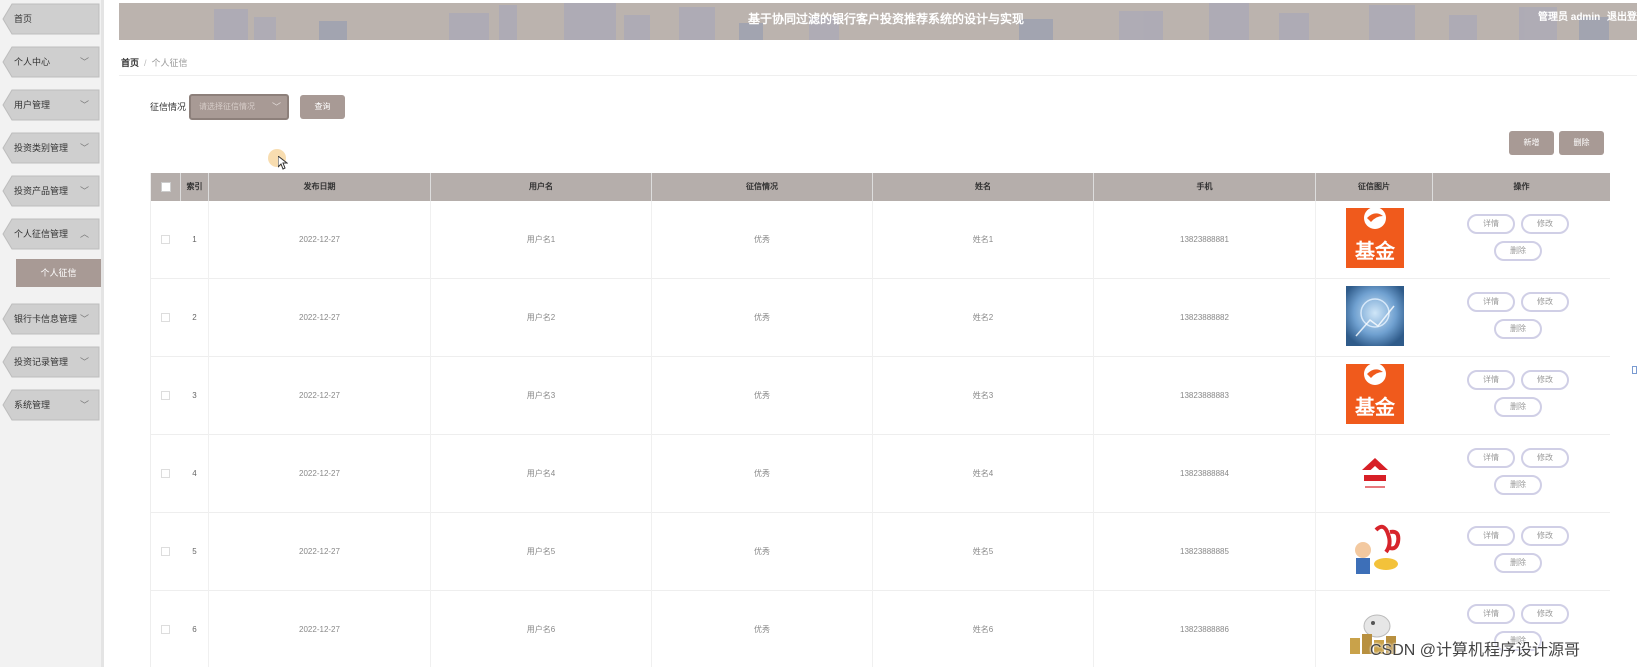 The width and height of the screenshot is (1637, 667). Describe the element at coordinates (1475, 650) in the screenshot. I see `watermark: CSDN @计算机程序设计源哥` at that location.